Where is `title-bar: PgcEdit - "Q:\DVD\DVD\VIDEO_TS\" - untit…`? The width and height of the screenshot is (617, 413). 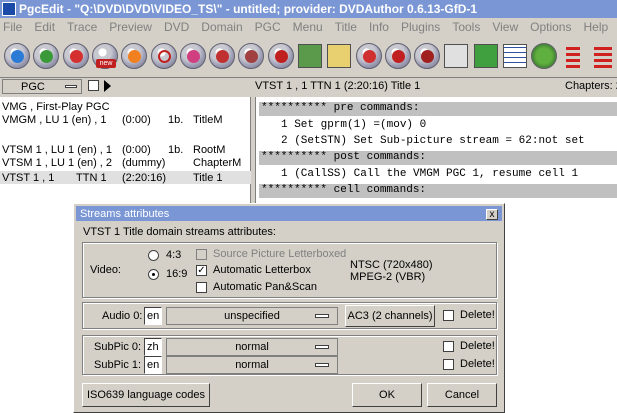 title-bar: PgcEdit - "Q:\DVD\DVD\VIDEO_TS\" - untit… is located at coordinates (308, 9).